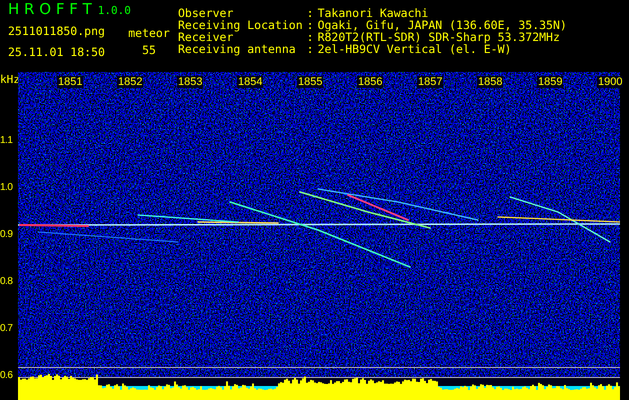 This screenshot has width=629, height=400. What do you see at coordinates (310, 82) in the screenshot?
I see `time-label: 1855` at bounding box center [310, 82].